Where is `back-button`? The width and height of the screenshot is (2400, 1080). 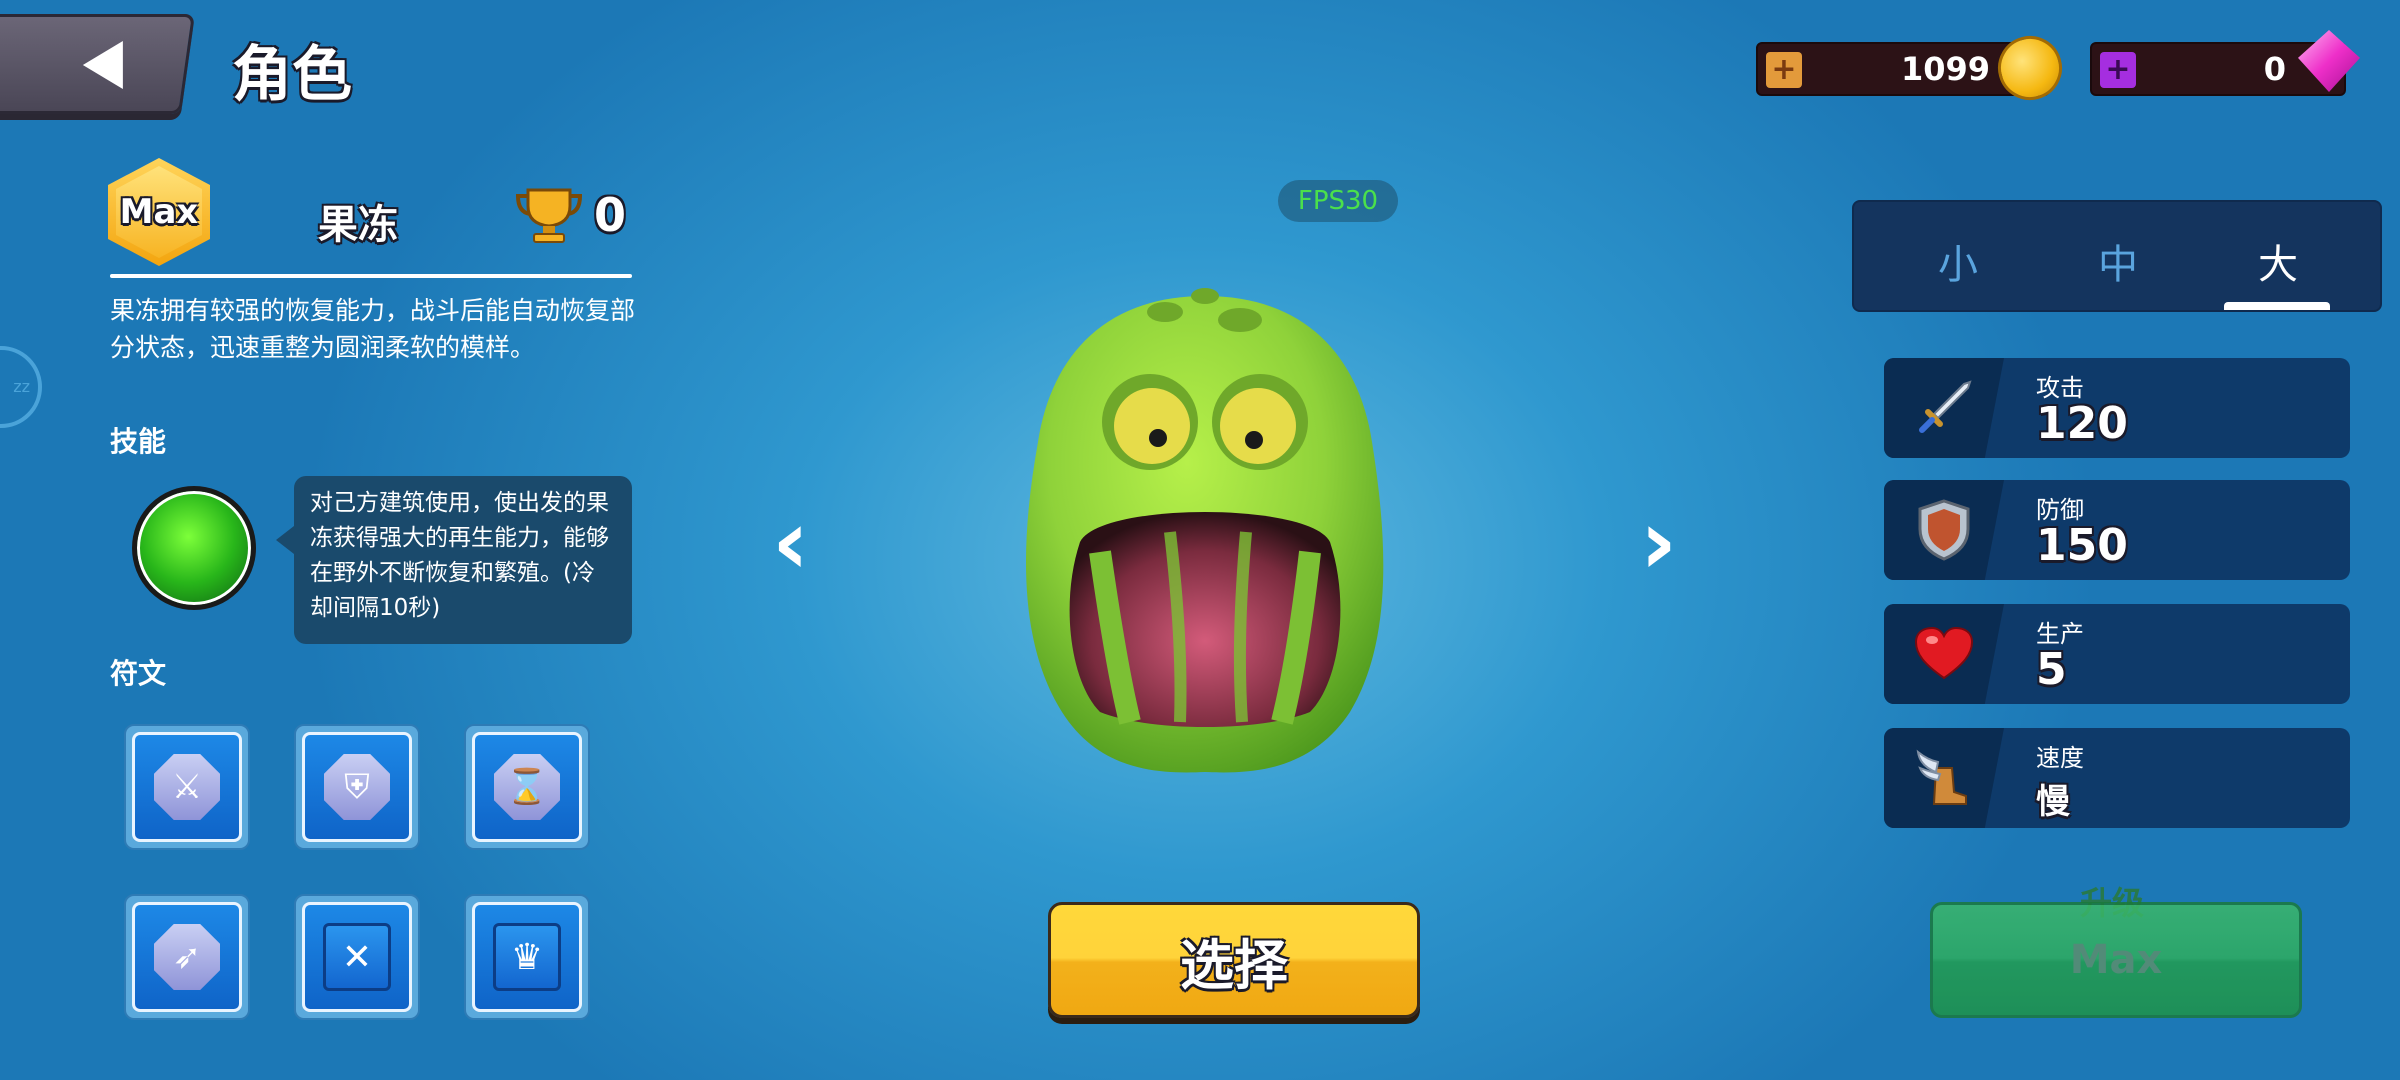 back-button is located at coordinates (98, 64).